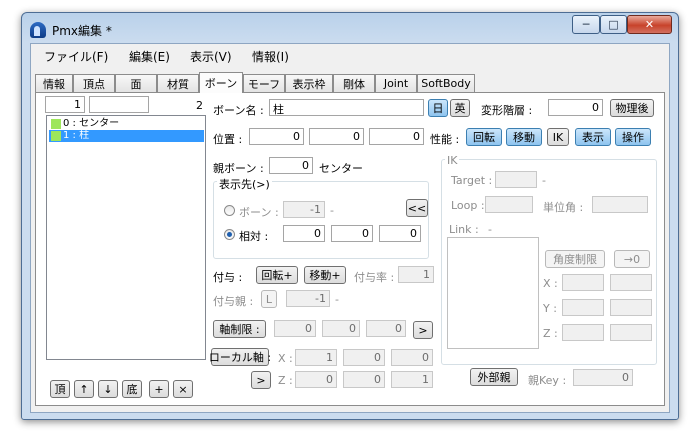 Image resolution: width=700 pixels, height=439 pixels. Describe the element at coordinates (341, 328) in the screenshot. I see `axis-y-input: 0` at that location.